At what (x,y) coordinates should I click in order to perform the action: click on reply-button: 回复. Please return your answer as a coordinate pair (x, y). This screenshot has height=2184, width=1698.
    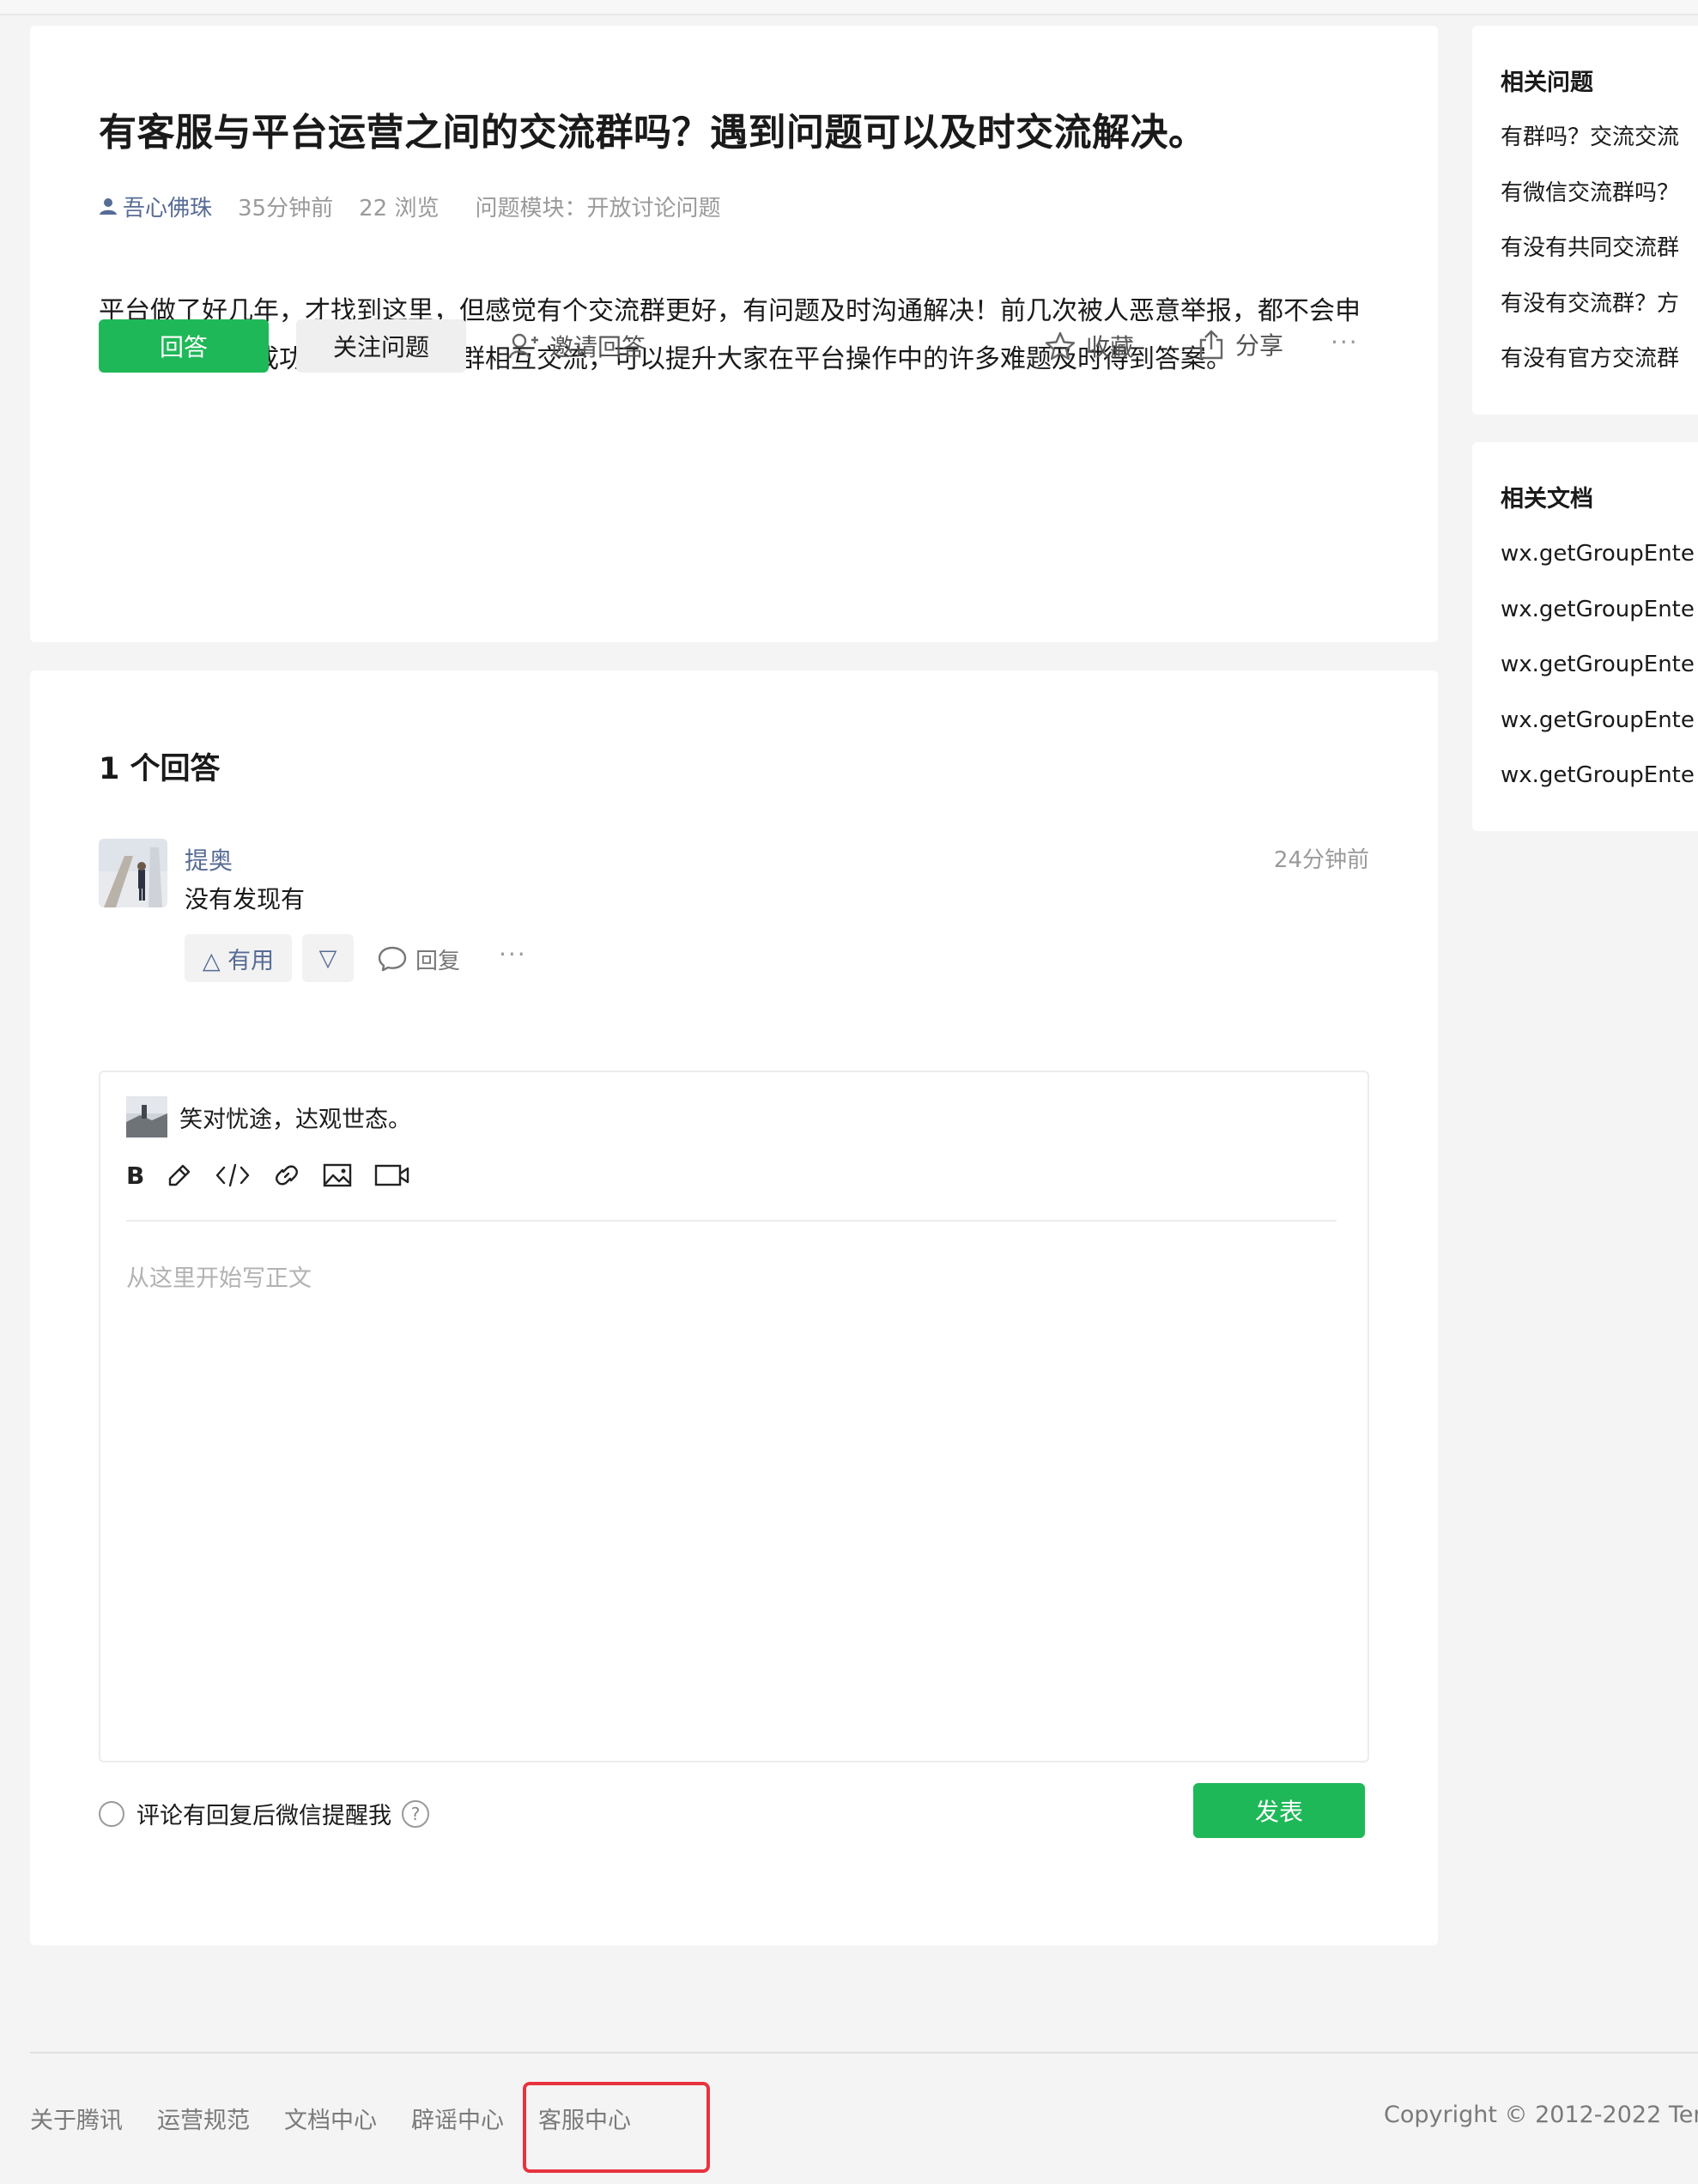
    Looking at the image, I should click on (419, 959).